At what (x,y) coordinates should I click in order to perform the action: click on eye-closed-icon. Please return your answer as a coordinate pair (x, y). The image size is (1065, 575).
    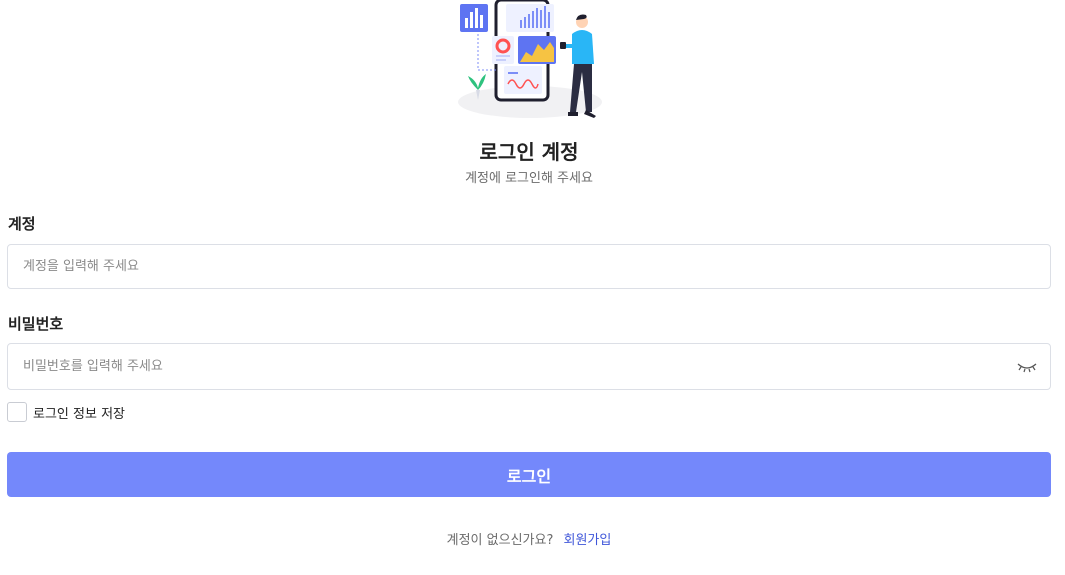
    Looking at the image, I should click on (1027, 367).